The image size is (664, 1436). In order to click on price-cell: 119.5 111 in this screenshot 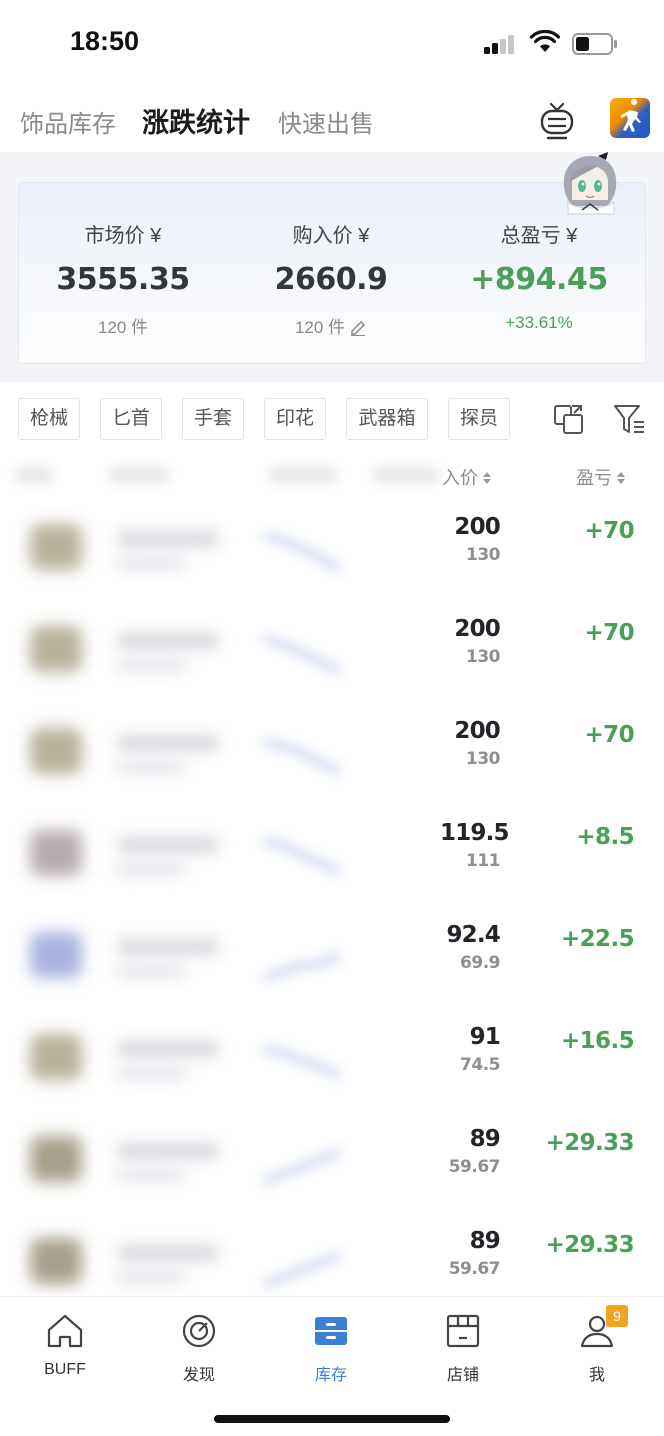, I will do `click(475, 856)`.